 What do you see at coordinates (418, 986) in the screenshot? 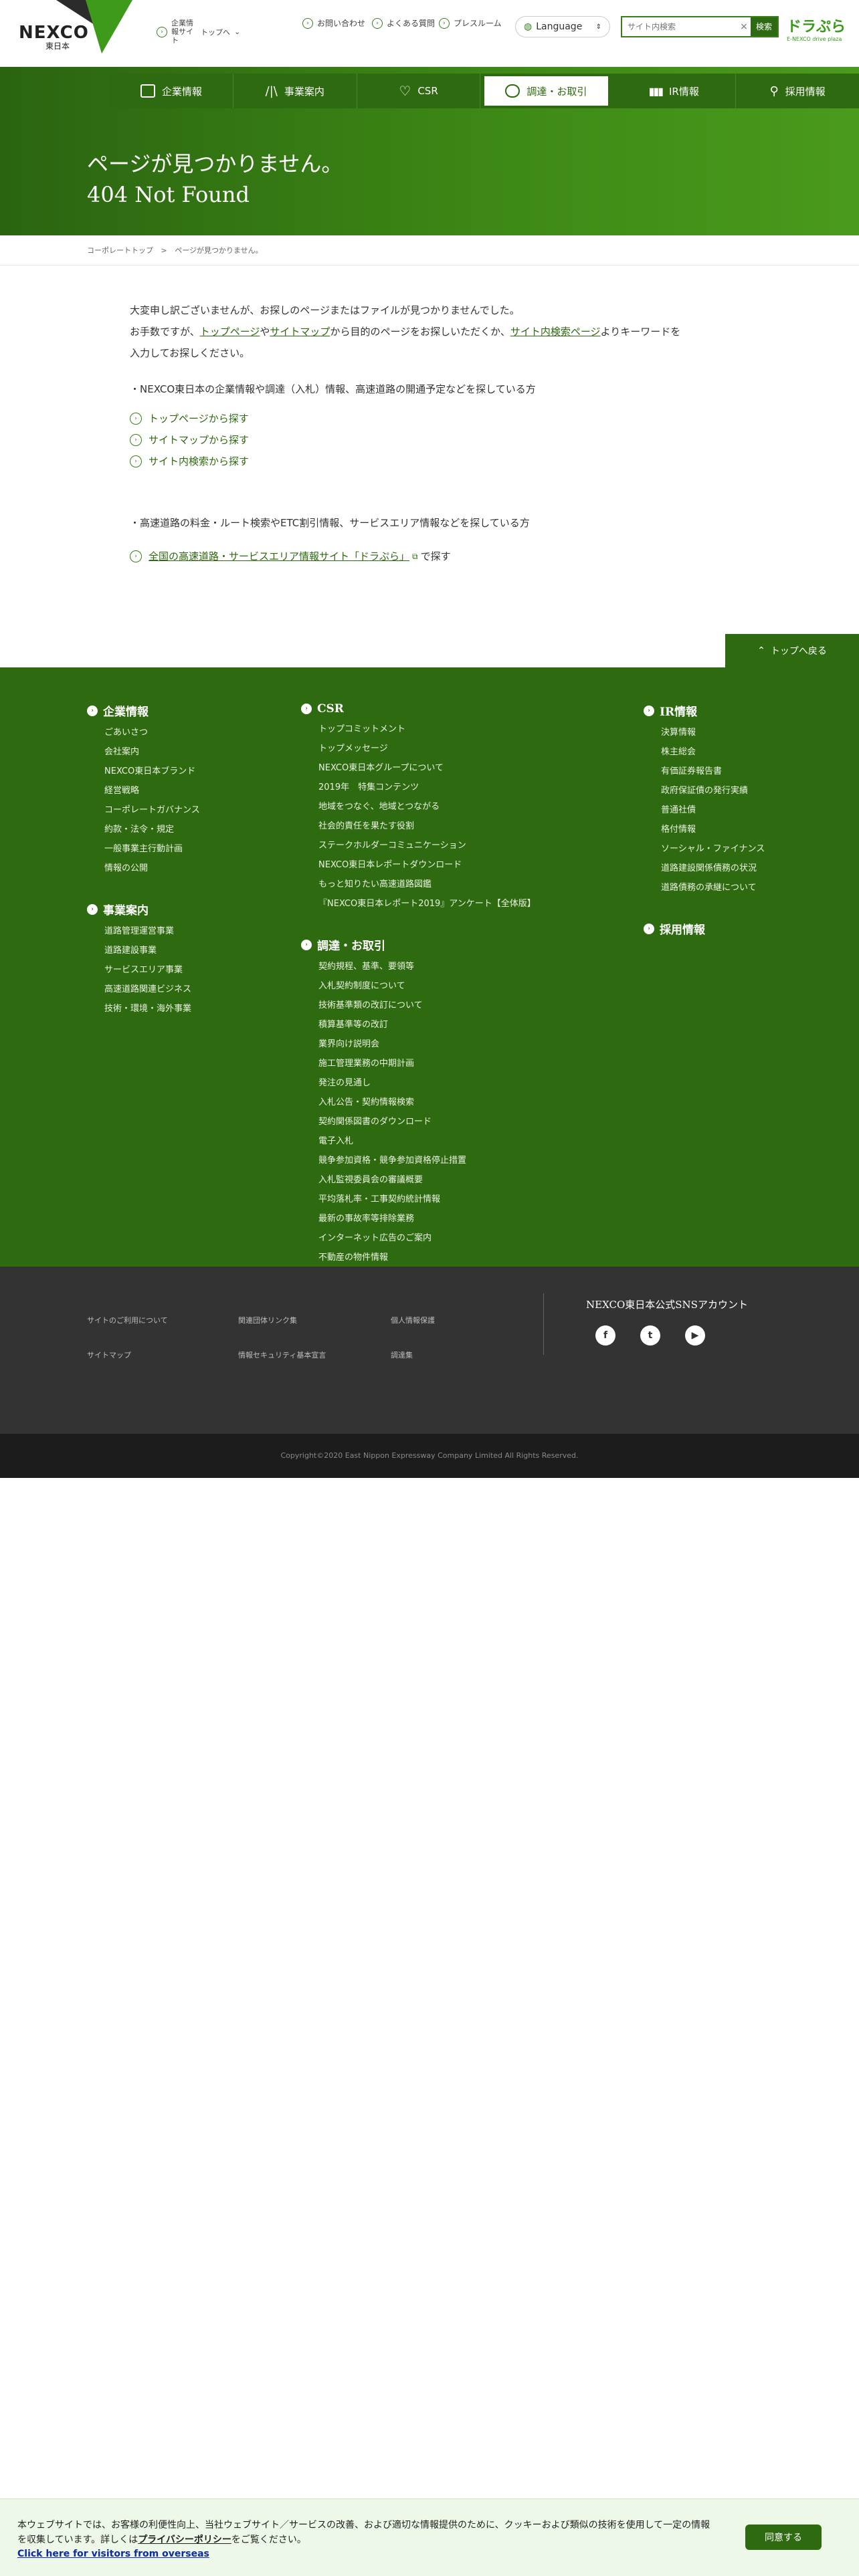
I see `footer-link: 入札契約制度について` at bounding box center [418, 986].